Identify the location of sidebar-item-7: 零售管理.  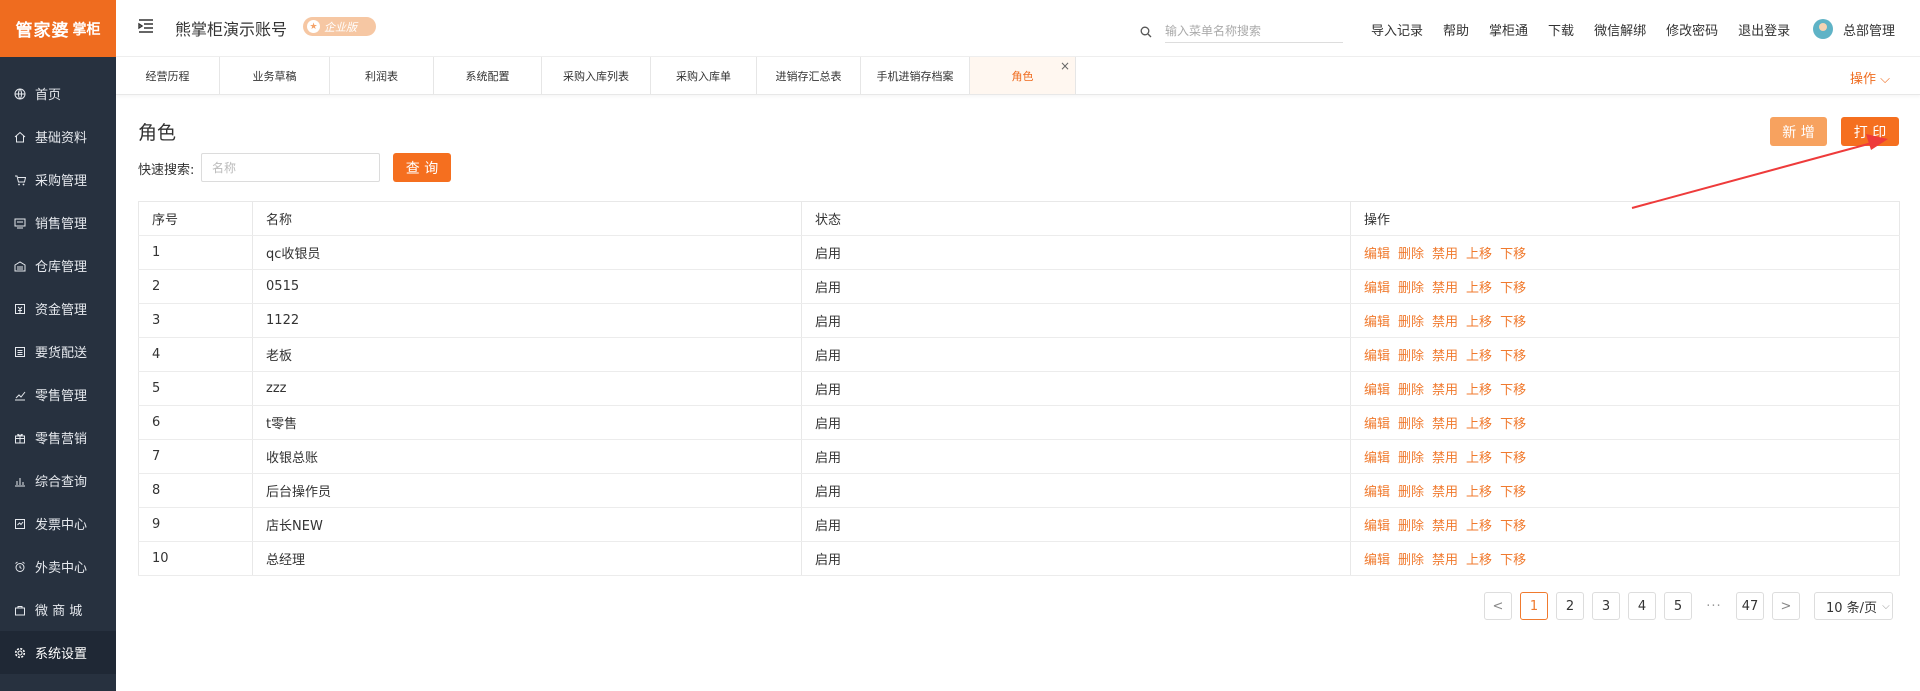
(58, 394).